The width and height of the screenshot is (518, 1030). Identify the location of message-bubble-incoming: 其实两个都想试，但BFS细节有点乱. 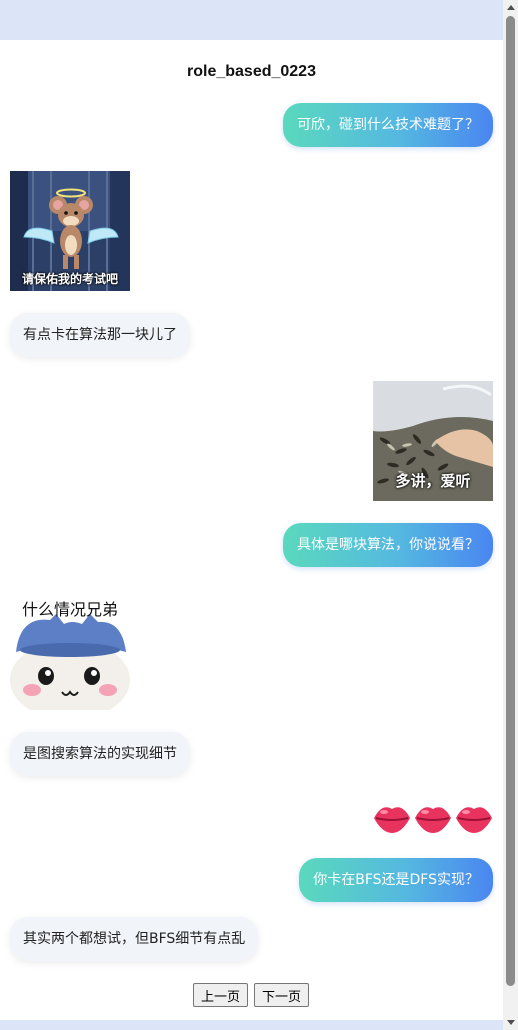
(134, 939).